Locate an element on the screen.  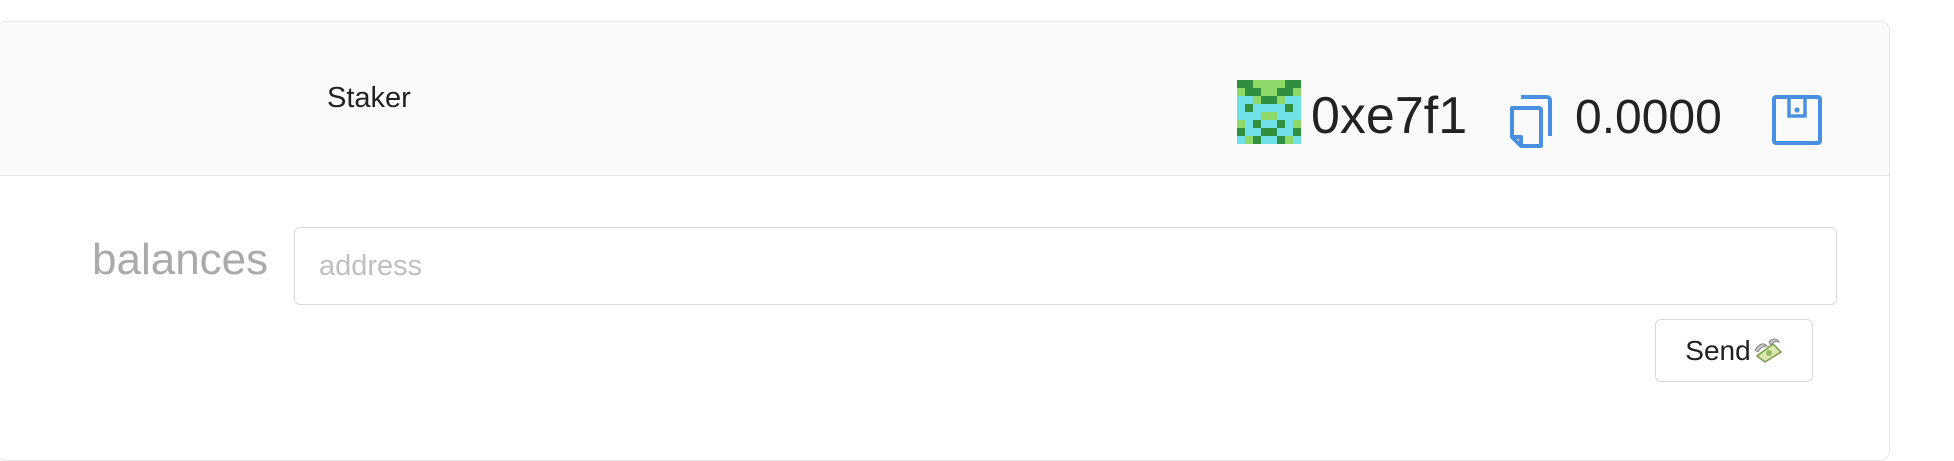
address-input is located at coordinates (1065, 266).